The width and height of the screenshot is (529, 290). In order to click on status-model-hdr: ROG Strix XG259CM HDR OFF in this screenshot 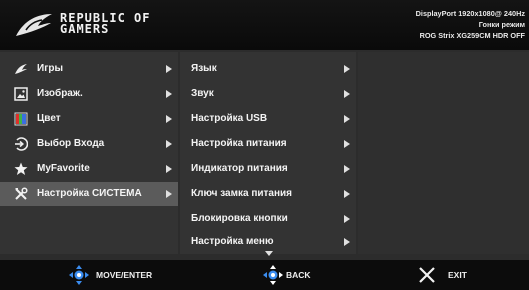, I will do `click(472, 35)`.